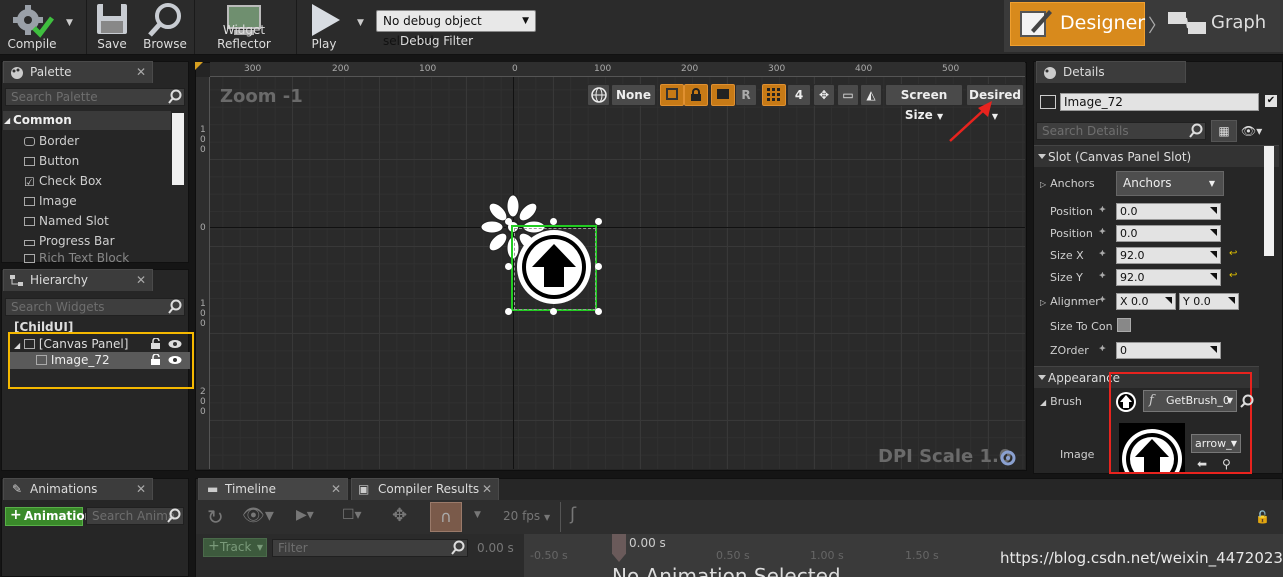 The width and height of the screenshot is (1283, 577). Describe the element at coordinates (215, 517) in the screenshot. I see `loop-icon: ↻` at that location.